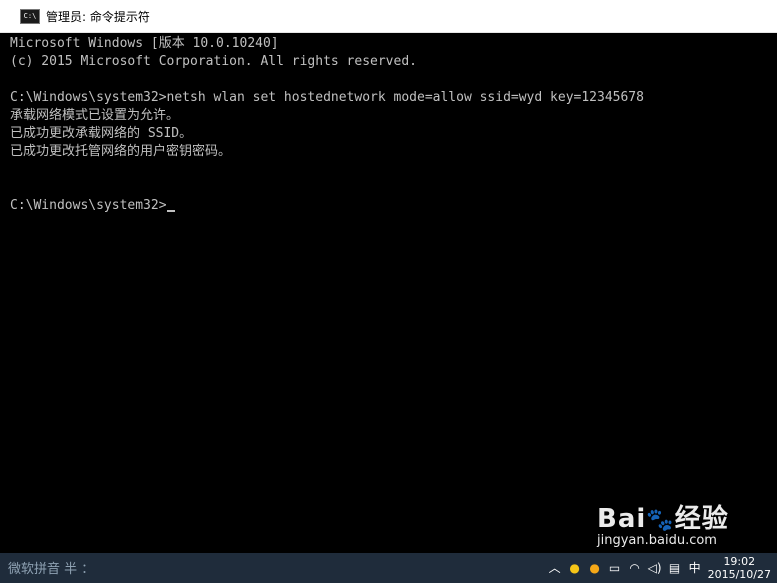 The width and height of the screenshot is (777, 583). Describe the element at coordinates (615, 568) in the screenshot. I see `network-icon: ▭` at that location.